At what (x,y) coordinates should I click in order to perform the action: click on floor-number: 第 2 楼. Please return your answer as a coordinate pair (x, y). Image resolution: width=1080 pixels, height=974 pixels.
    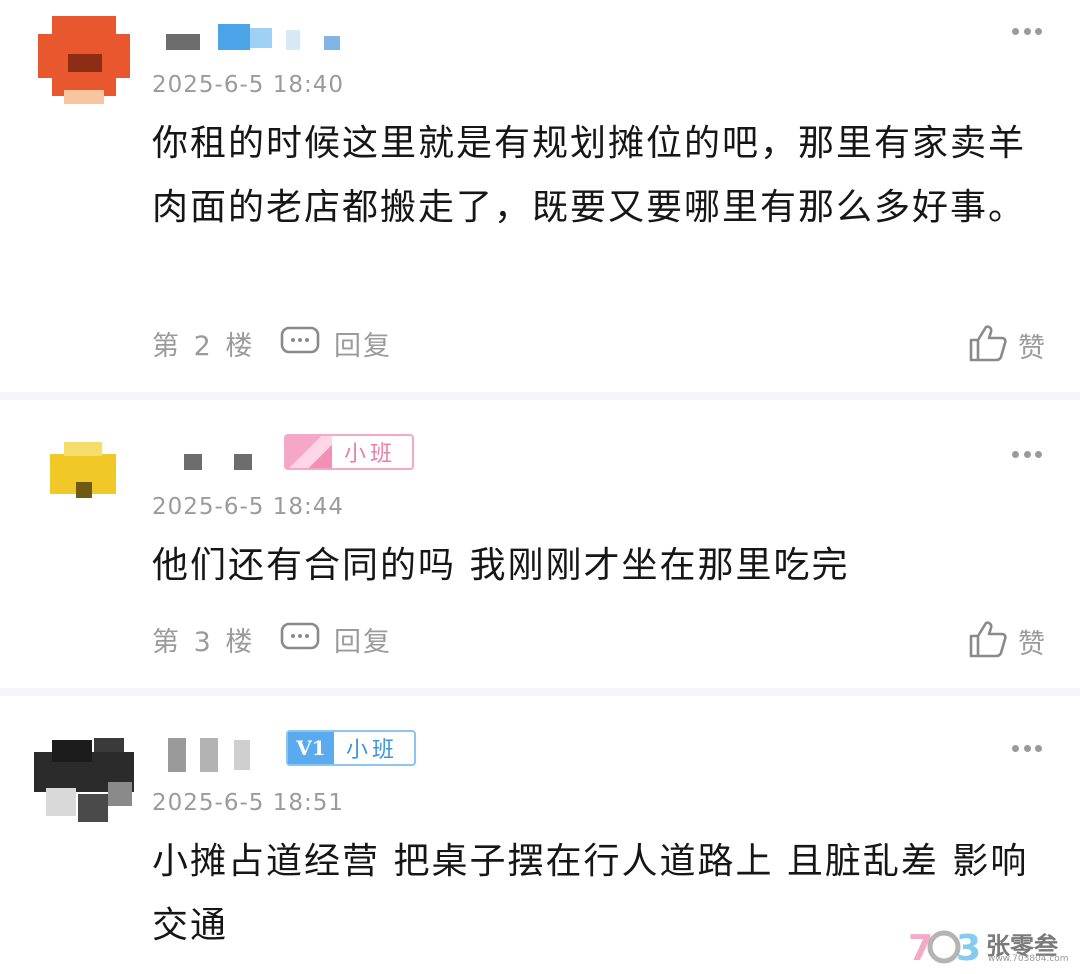
    Looking at the image, I should click on (204, 346).